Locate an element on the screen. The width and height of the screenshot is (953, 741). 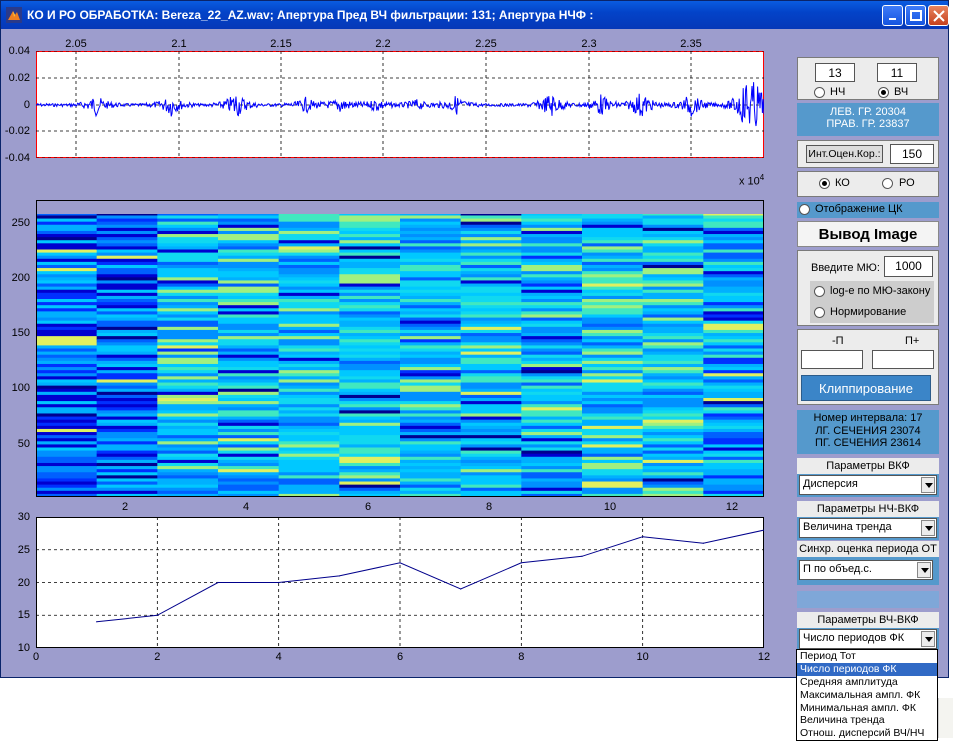
scrollbar is located at coordinates (945, 718).